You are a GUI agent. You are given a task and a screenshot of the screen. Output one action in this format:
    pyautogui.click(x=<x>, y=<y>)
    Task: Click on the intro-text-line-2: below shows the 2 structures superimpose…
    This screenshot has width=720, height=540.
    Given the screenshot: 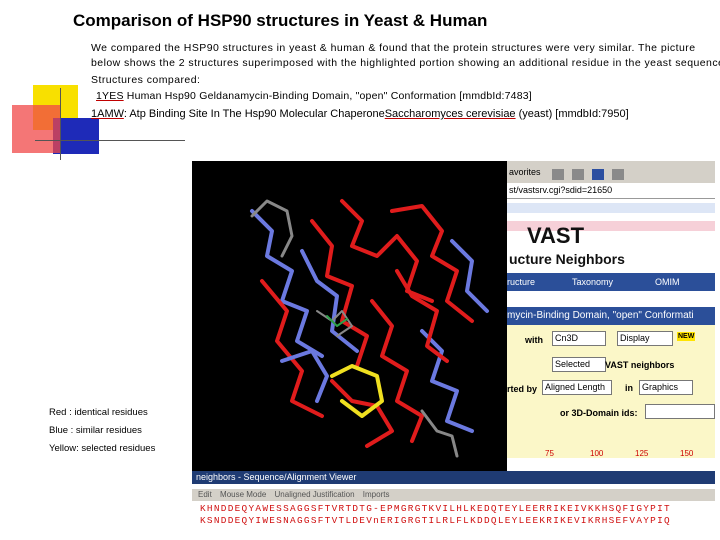 What is the action you would take?
    pyautogui.click(x=405, y=63)
    